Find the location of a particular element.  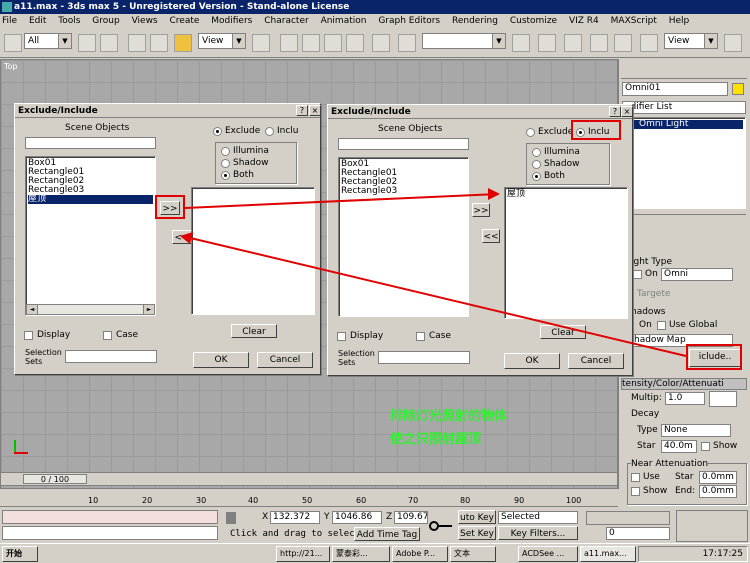

set-key-button: Set Key is located at coordinates (477, 533).